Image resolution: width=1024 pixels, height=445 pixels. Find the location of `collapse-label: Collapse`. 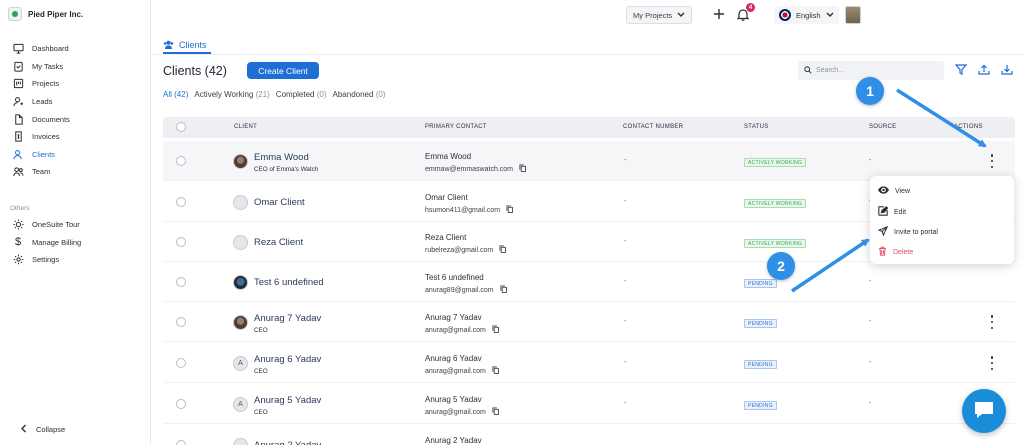

collapse-label: Collapse is located at coordinates (51, 429).